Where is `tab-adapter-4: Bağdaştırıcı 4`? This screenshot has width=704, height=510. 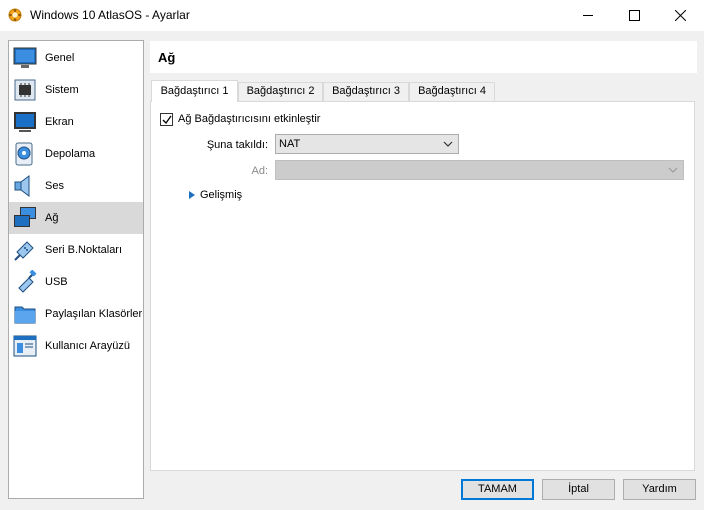 tab-adapter-4: Bağdaştırıcı 4 is located at coordinates (452, 91).